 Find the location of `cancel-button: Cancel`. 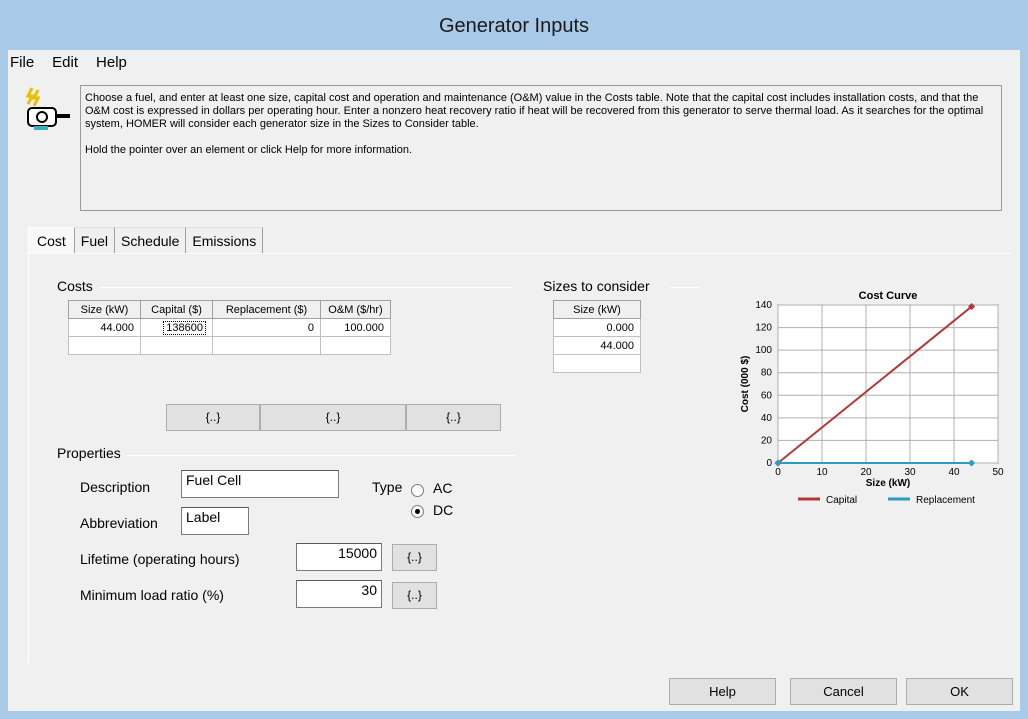

cancel-button: Cancel is located at coordinates (843, 691).